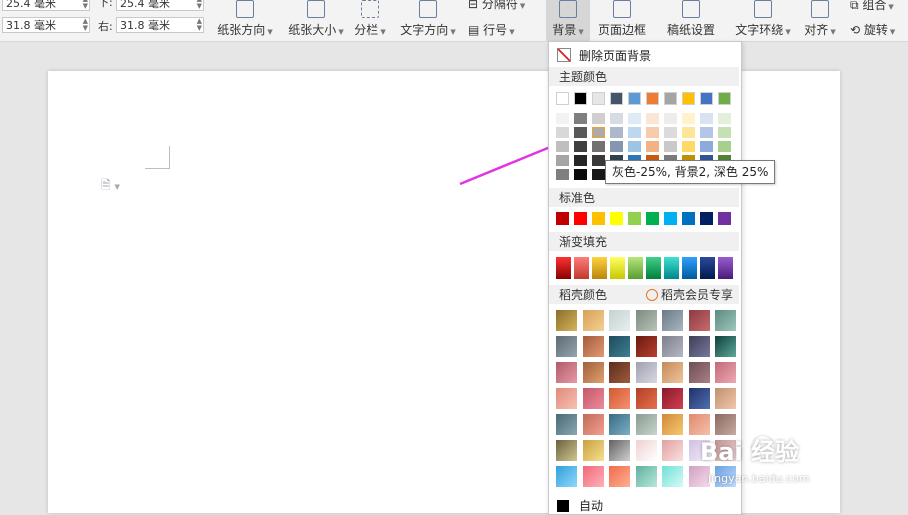 The height and width of the screenshot is (515, 908). What do you see at coordinates (872, 29) in the screenshot?
I see `rotate-button: ⟲ 旋转 ▼` at bounding box center [872, 29].